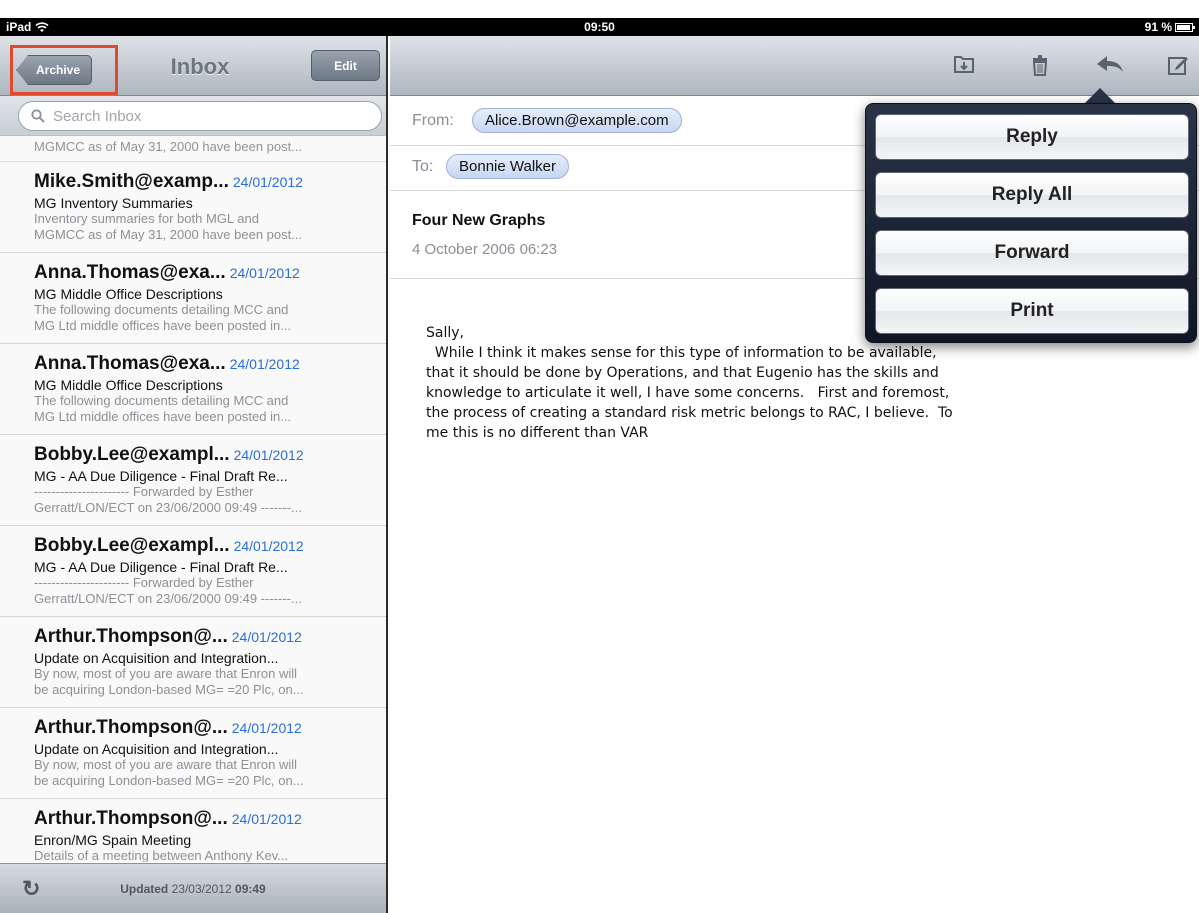  I want to click on bottom-toolbar: ↻ Updated 23/03/2012 09:49, so click(193, 888).